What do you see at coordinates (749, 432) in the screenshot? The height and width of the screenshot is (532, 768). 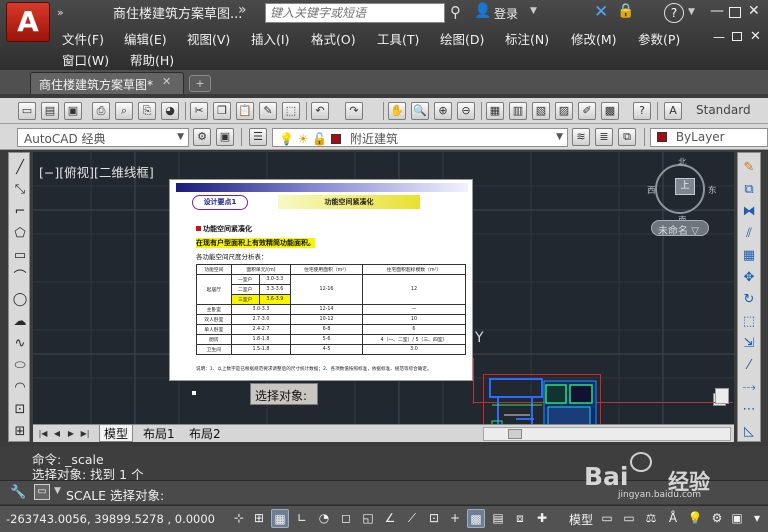 I see `chamfer-icon: ◺` at bounding box center [749, 432].